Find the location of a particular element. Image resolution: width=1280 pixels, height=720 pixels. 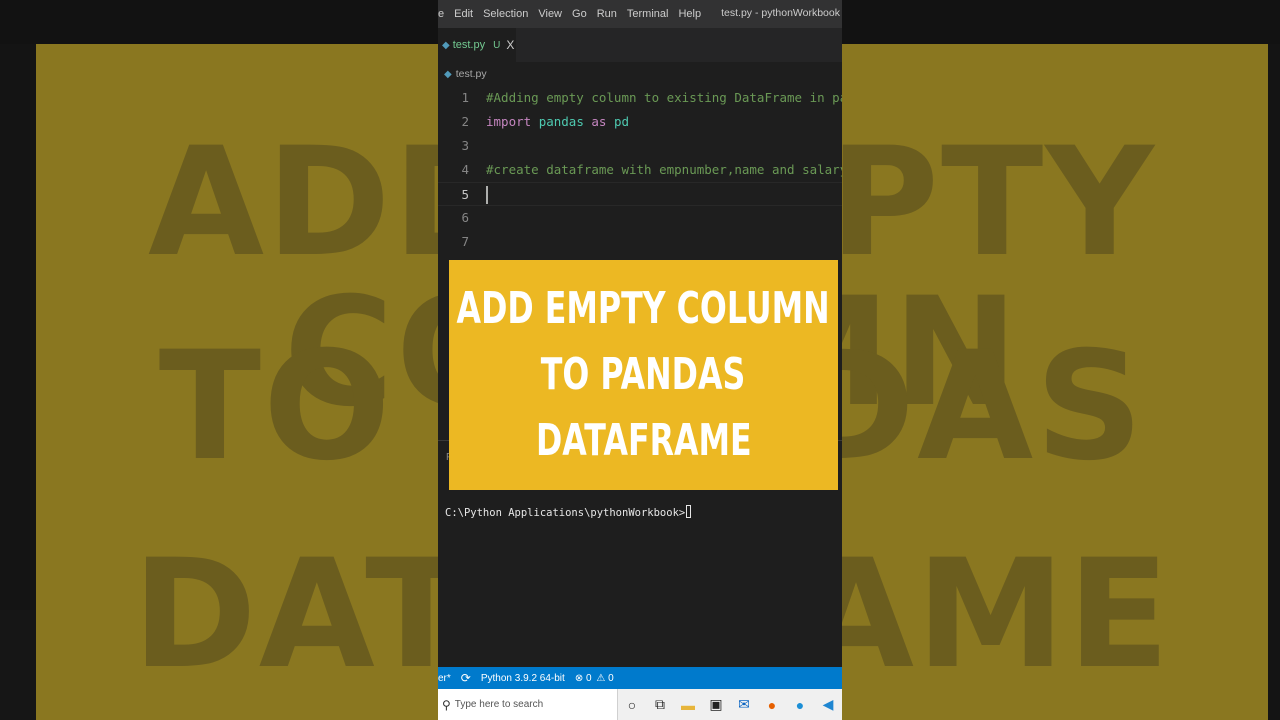

tab-test-py: ◆ test.py U X is located at coordinates (477, 45).